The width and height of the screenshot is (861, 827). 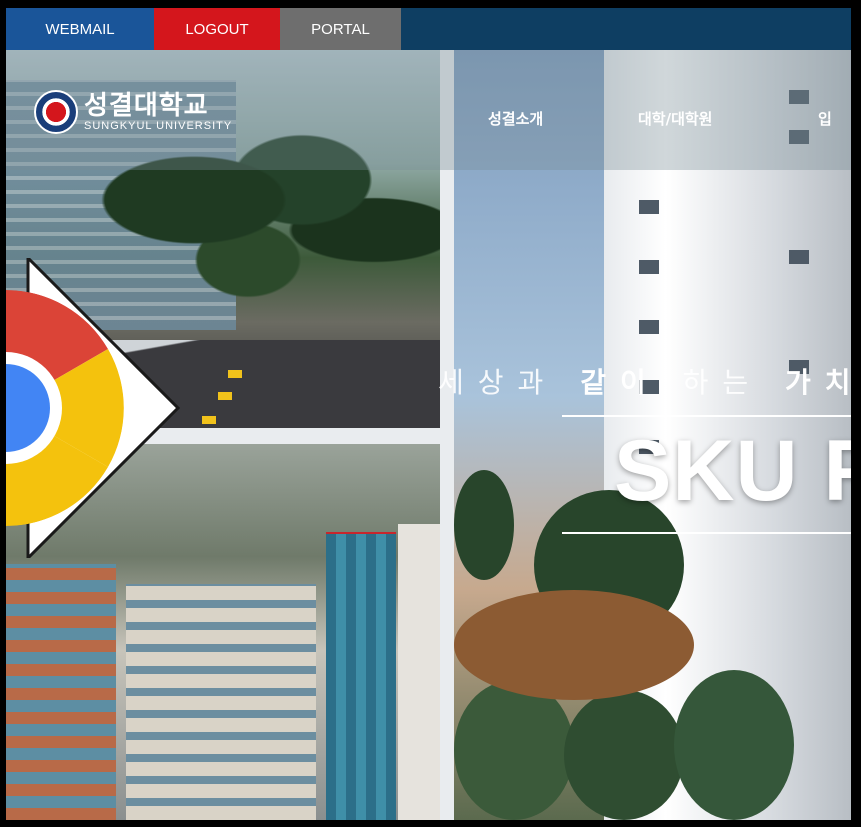 I want to click on nav-item-colleges: 대학/대학원, so click(x=728, y=118).